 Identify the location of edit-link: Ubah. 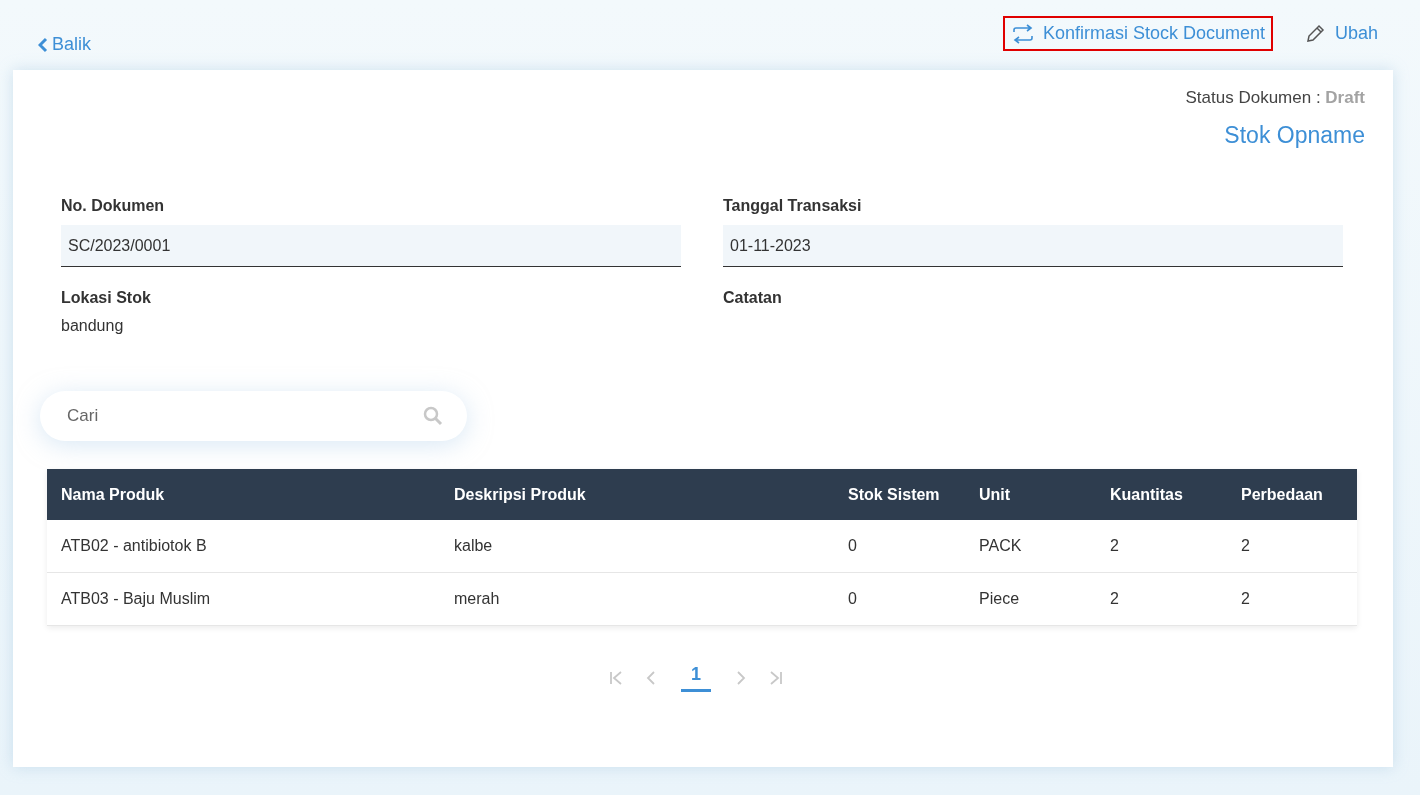
(1340, 33).